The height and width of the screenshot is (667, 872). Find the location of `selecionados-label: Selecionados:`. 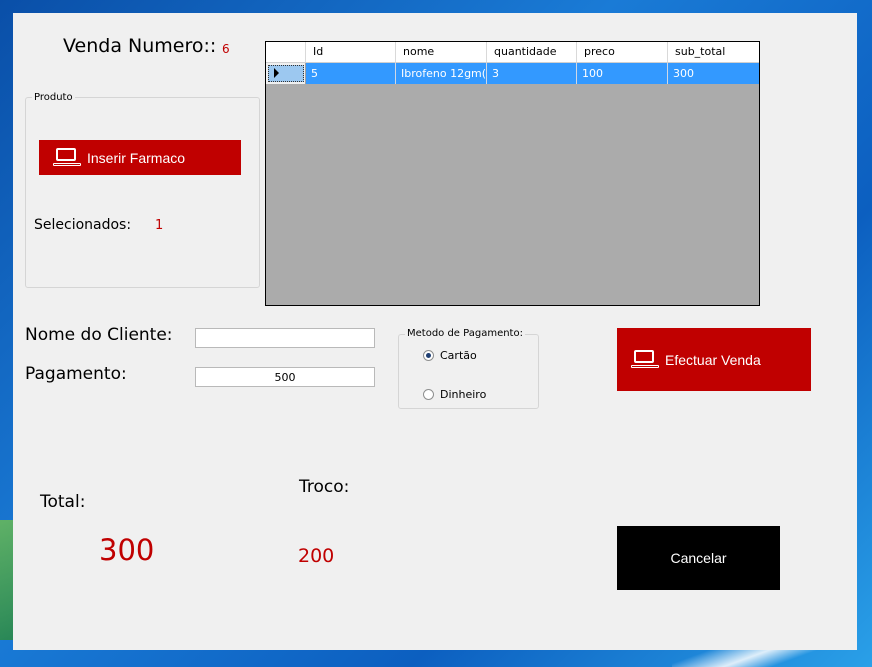

selecionados-label: Selecionados: is located at coordinates (83, 225).